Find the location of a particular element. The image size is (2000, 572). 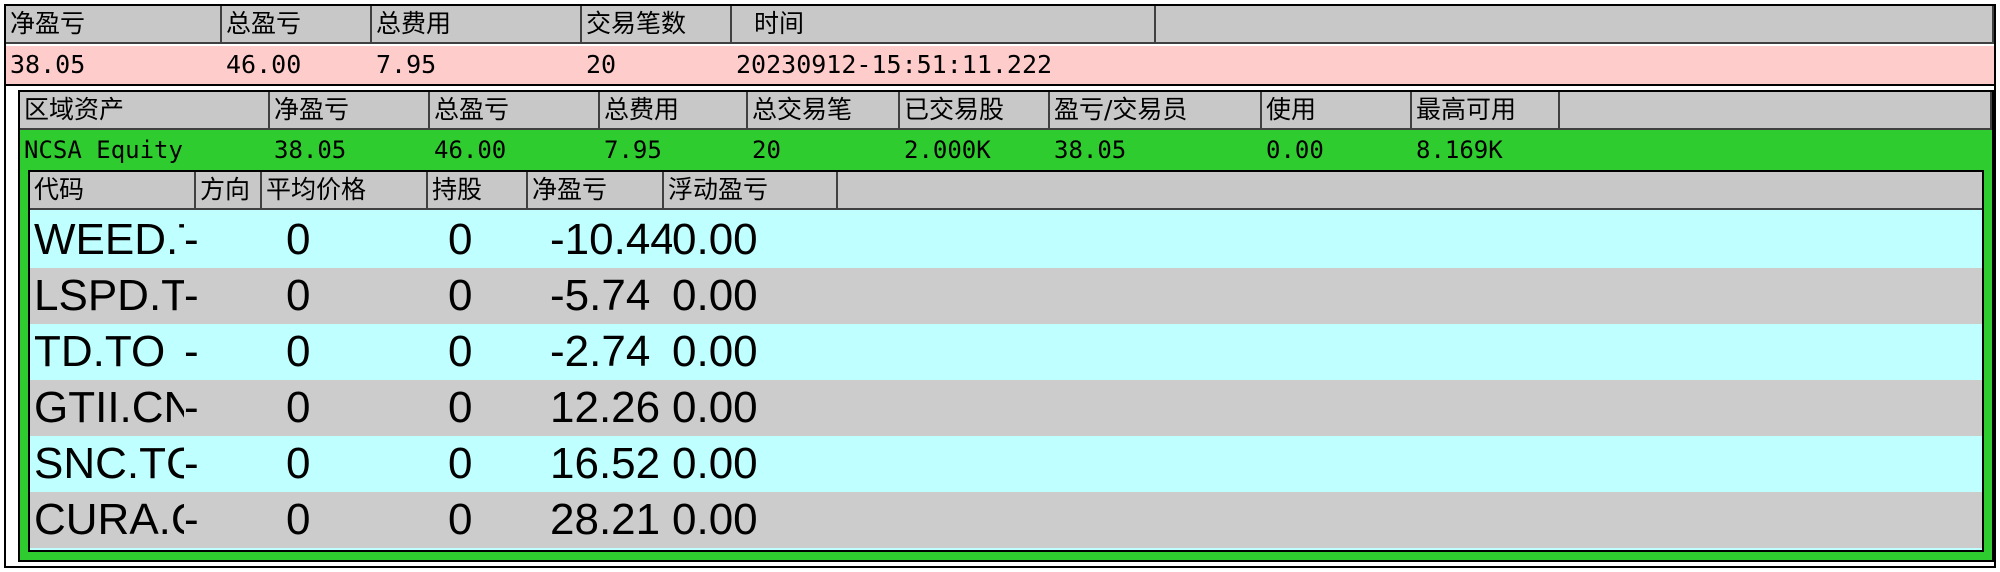

cell-net-pnl: 28.21 is located at coordinates (605, 519).